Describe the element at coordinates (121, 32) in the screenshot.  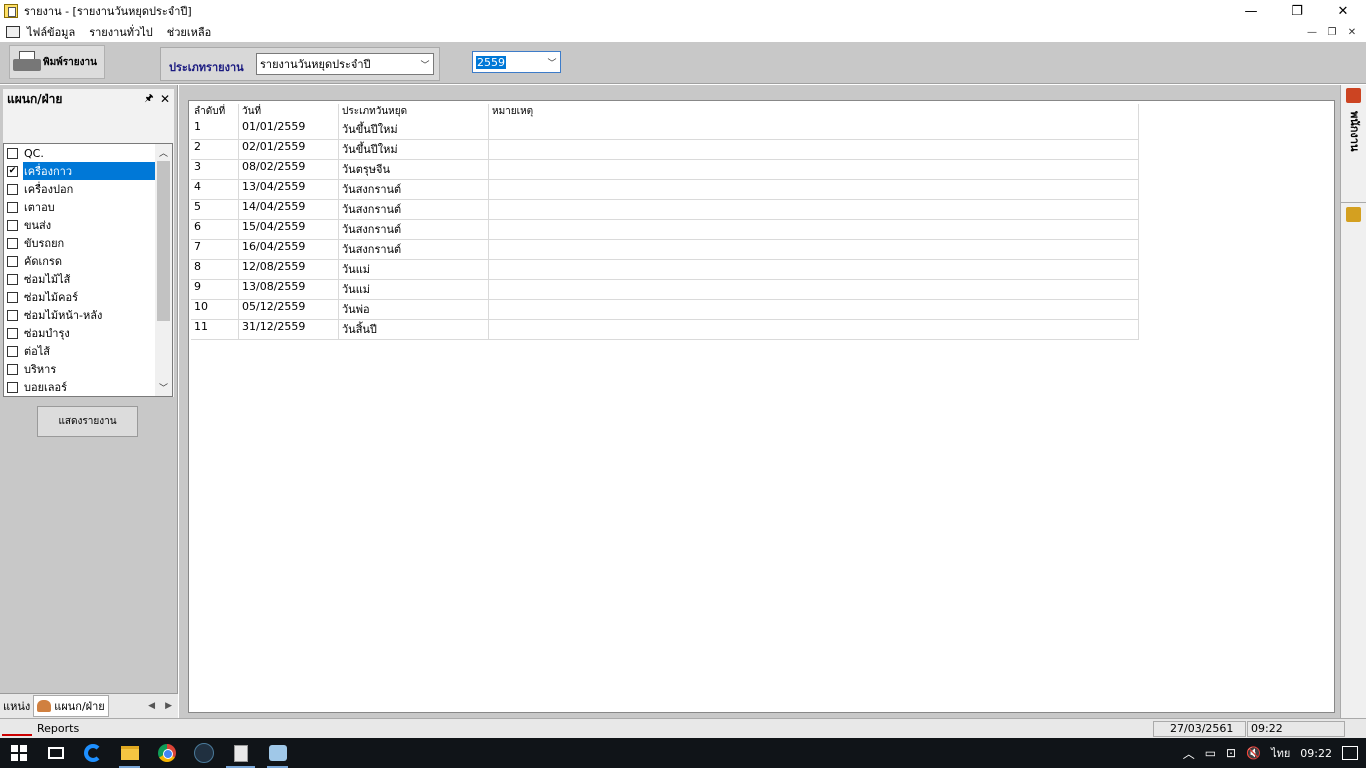
I see `menu-general-reports: รายงานทั่วไป` at that location.